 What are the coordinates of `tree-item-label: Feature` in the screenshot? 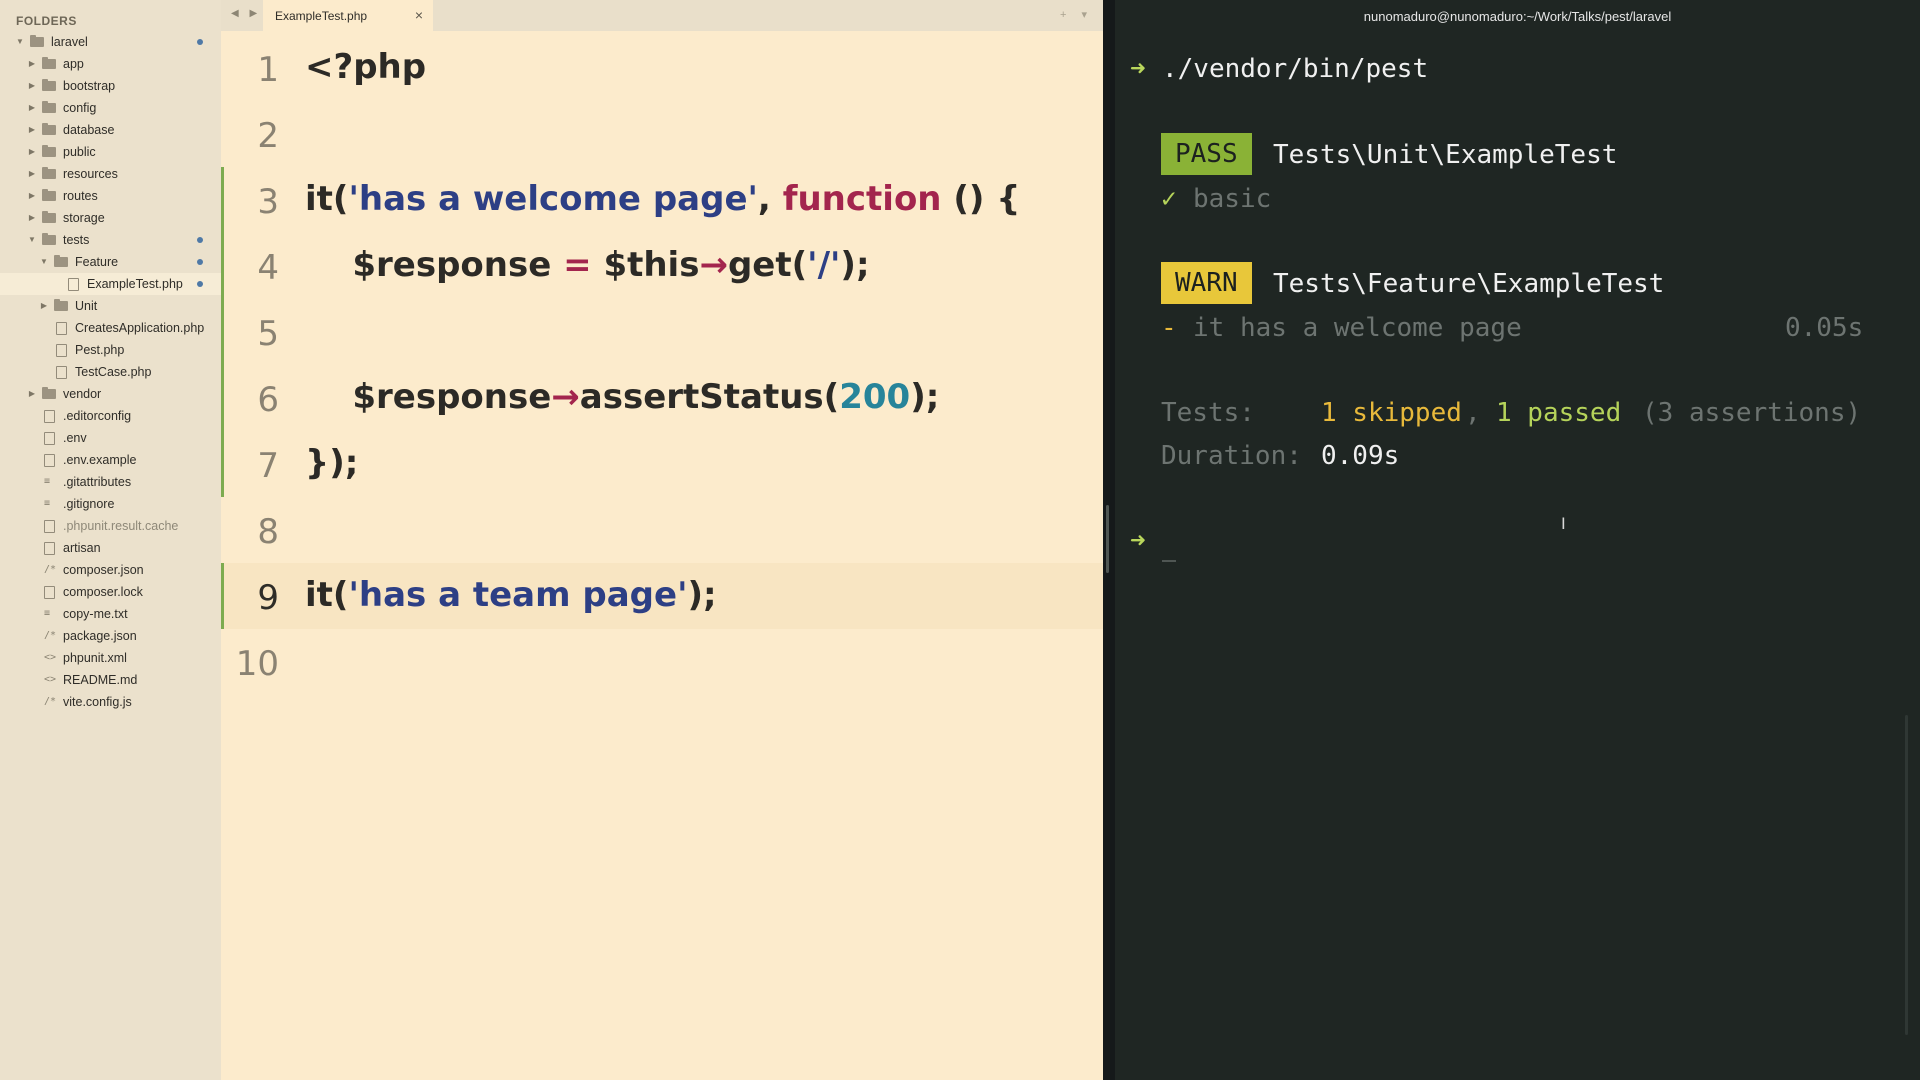 It's located at (97, 262).